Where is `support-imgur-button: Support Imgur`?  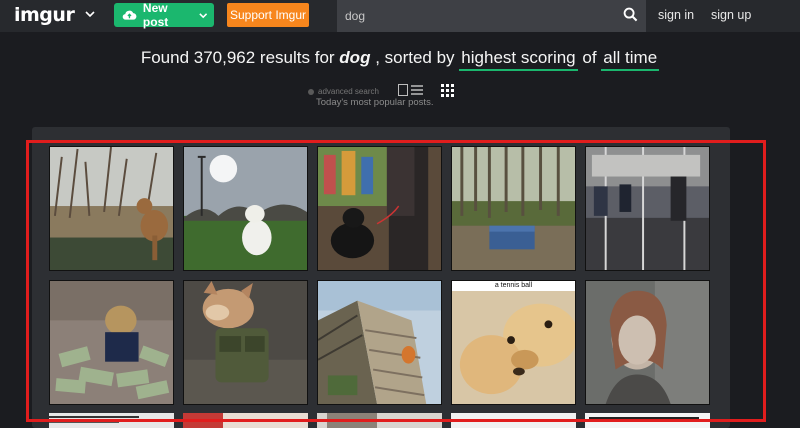 support-imgur-button: Support Imgur is located at coordinates (268, 15).